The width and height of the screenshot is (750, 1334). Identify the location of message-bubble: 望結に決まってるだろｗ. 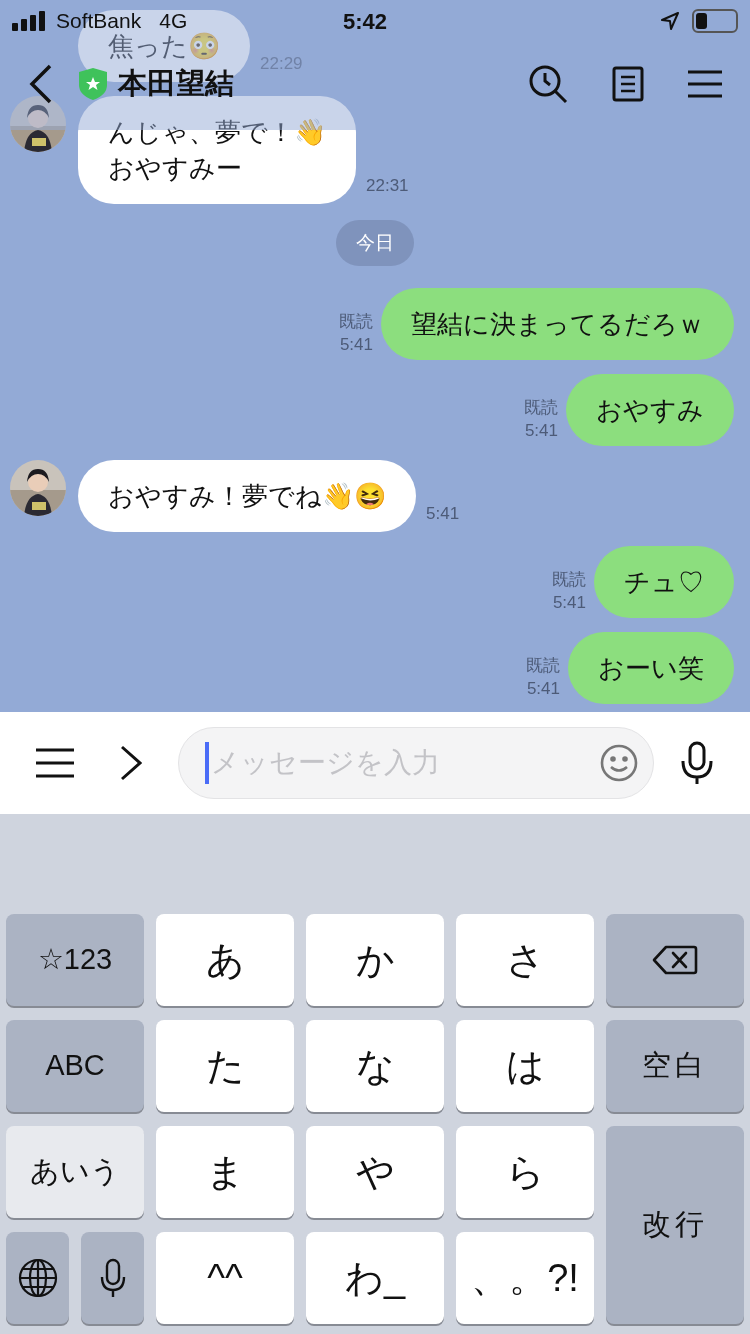
(557, 324).